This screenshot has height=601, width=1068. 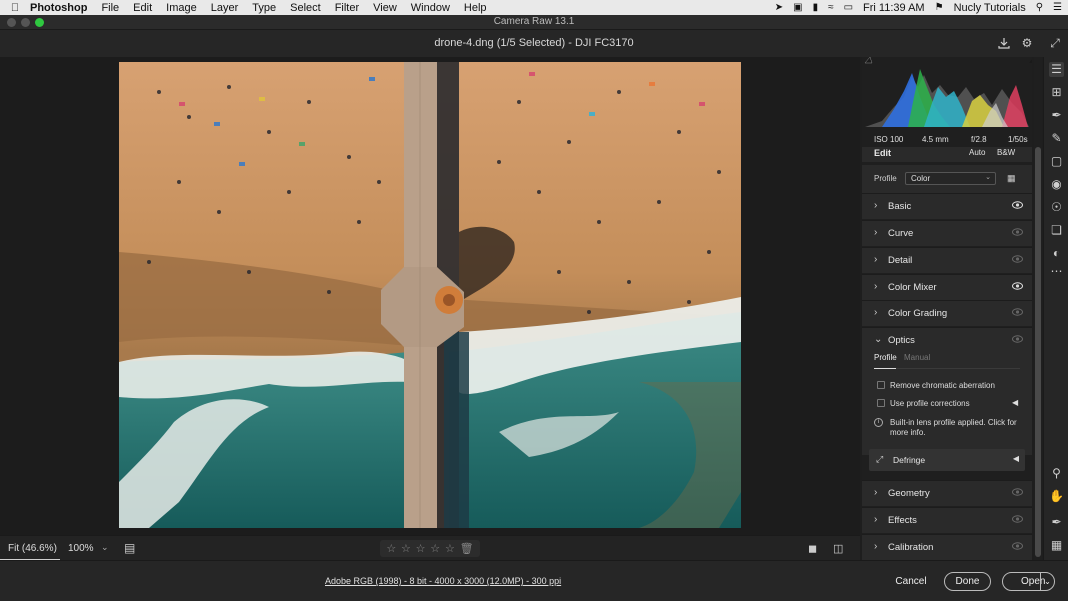 What do you see at coordinates (839, 548) in the screenshot?
I see `before-after-icon: ◫` at bounding box center [839, 548].